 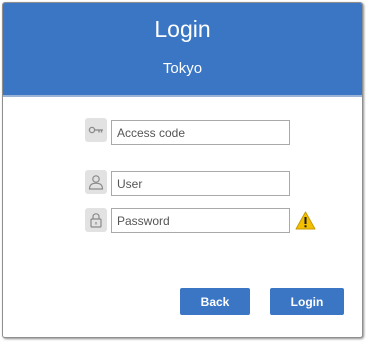 I want to click on login-button: Login, so click(x=307, y=301).